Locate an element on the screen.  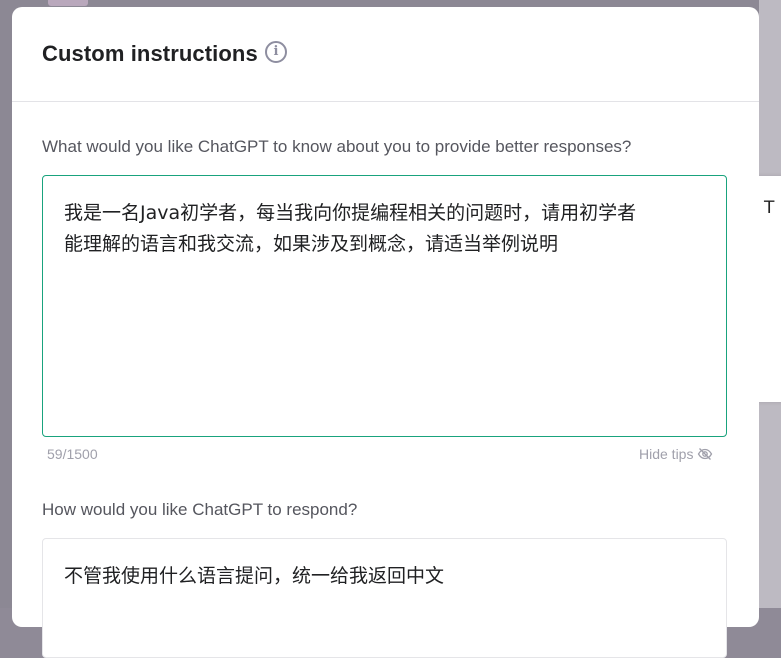
info-icon: i is located at coordinates (276, 52).